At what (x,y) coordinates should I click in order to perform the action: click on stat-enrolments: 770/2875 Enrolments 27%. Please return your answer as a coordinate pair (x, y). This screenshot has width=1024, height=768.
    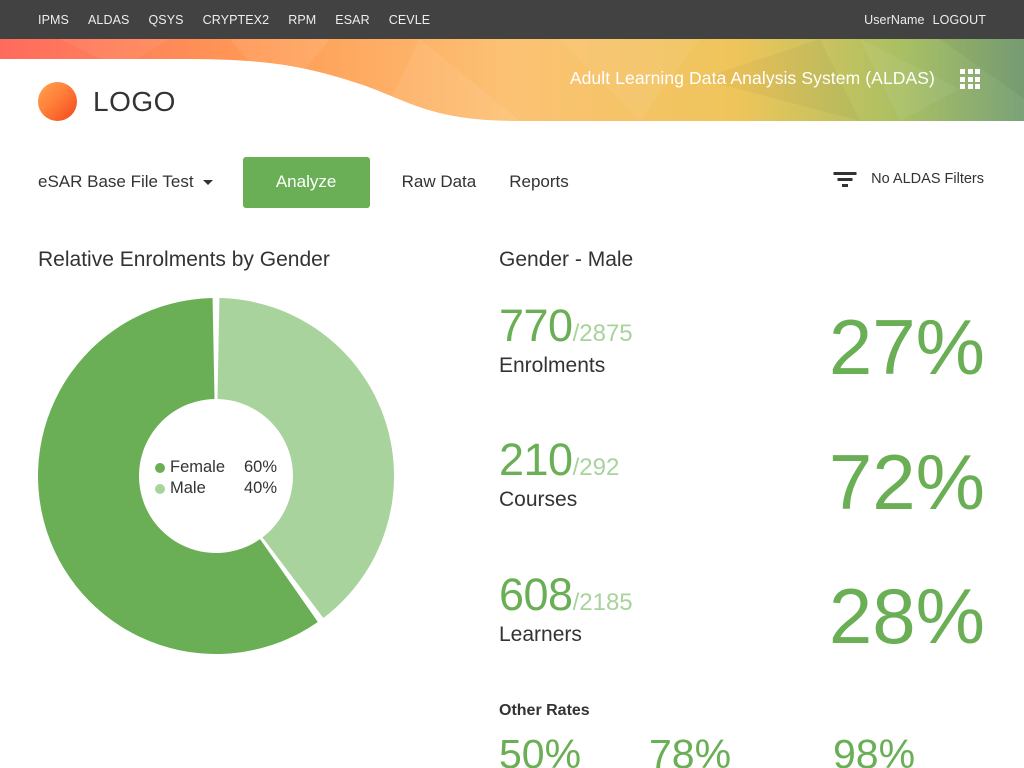
    Looking at the image, I should click on (744, 350).